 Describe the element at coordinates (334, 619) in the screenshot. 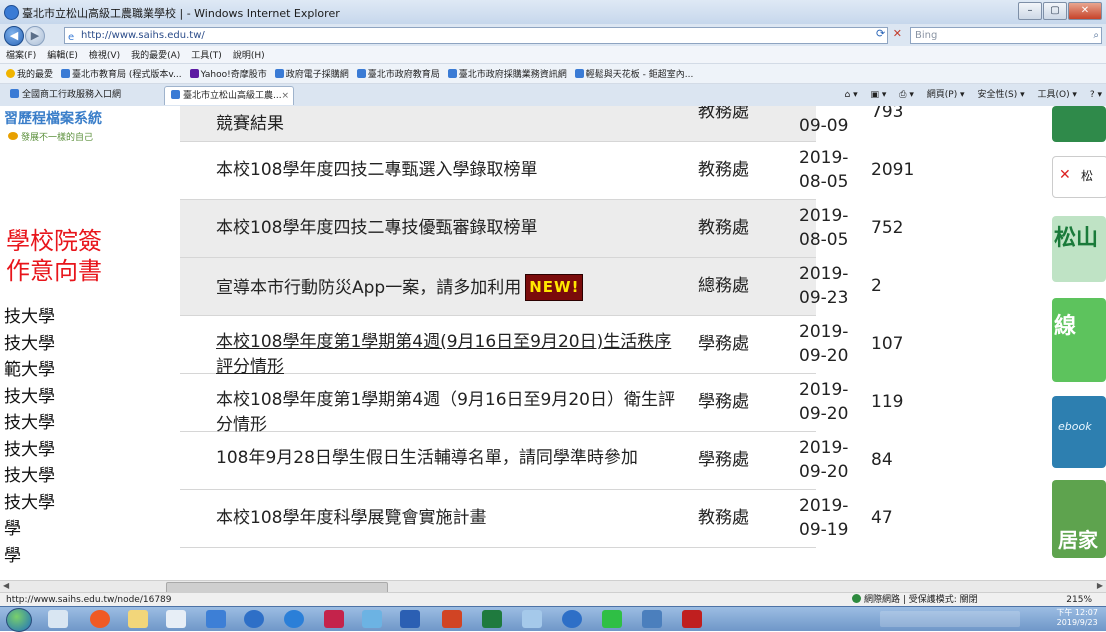

I see `avira-icon` at that location.